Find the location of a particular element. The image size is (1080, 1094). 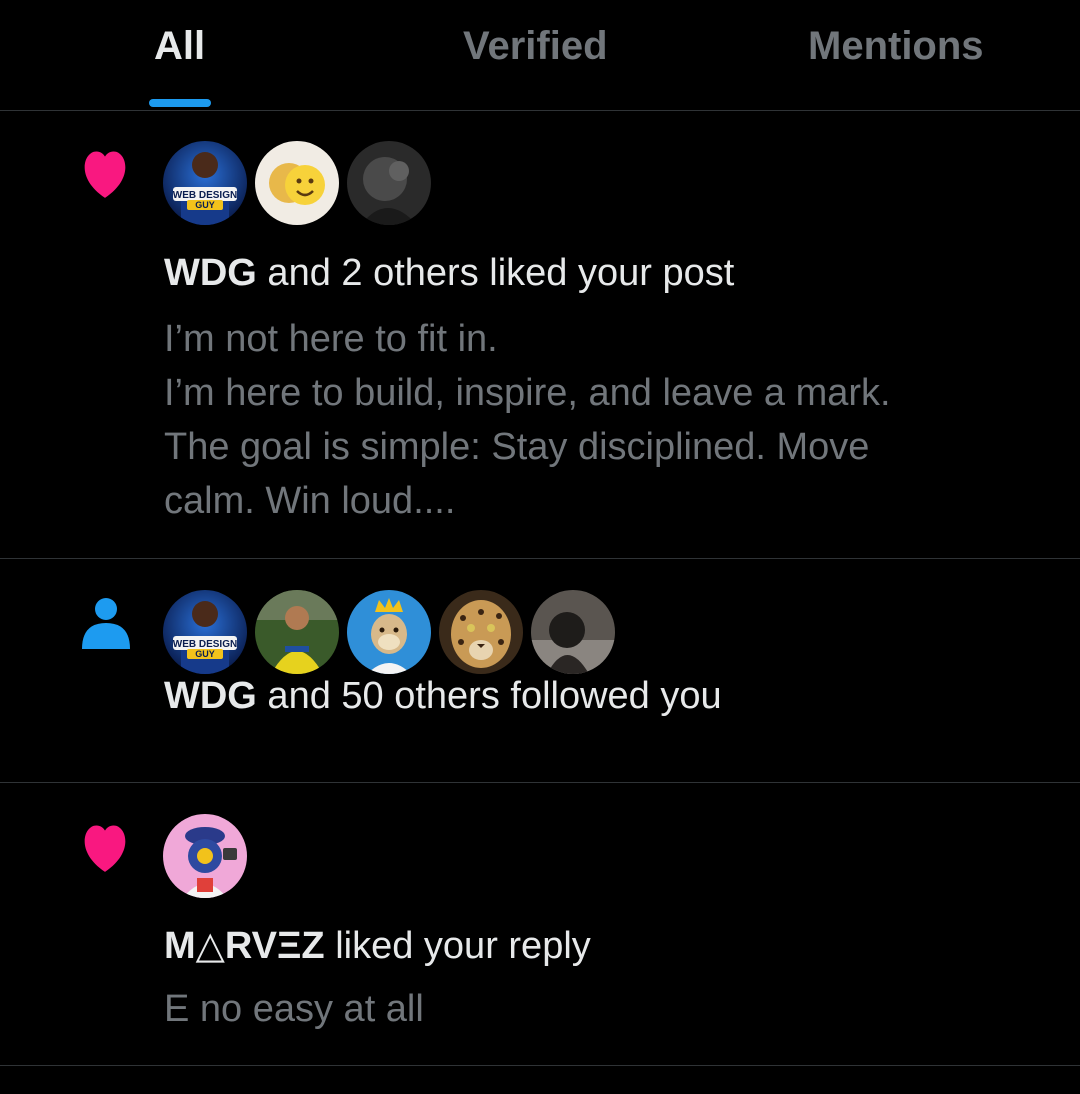

action-text: and 50 others followed you is located at coordinates (489, 696).